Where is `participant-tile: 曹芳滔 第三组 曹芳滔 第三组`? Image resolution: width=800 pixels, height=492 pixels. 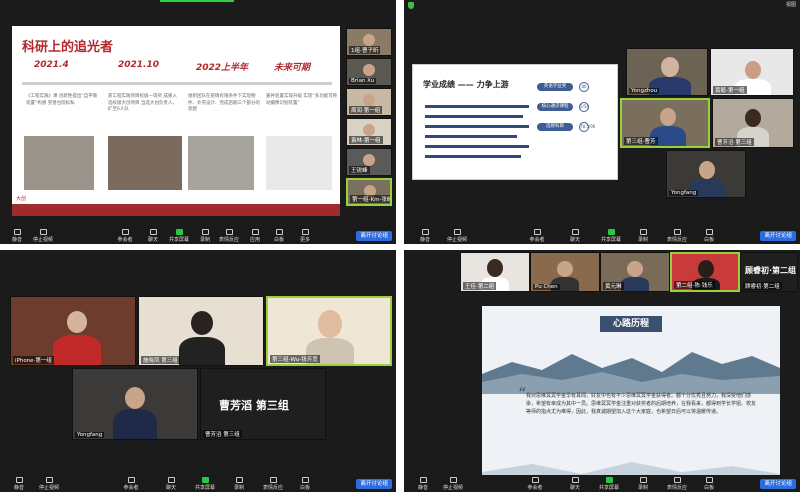 participant-tile: 曹芳滔 第三组 曹芳滔 第三组 is located at coordinates (263, 404).